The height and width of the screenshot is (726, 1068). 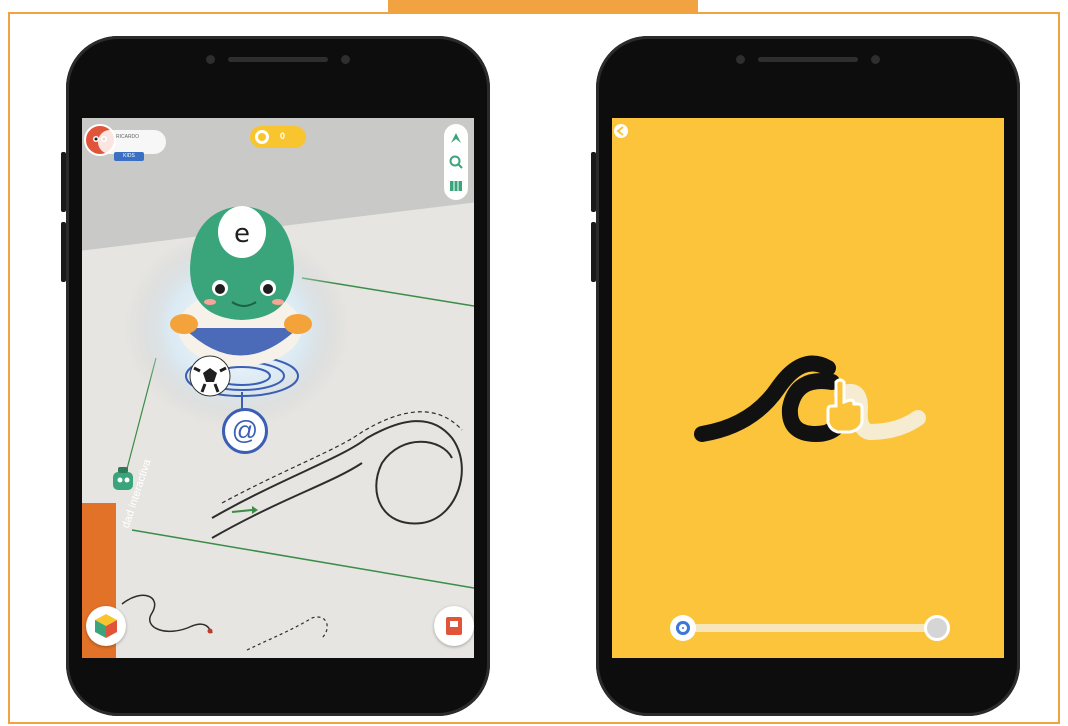 What do you see at coordinates (278, 137) in the screenshot?
I see `coin-counter: 0` at bounding box center [278, 137].